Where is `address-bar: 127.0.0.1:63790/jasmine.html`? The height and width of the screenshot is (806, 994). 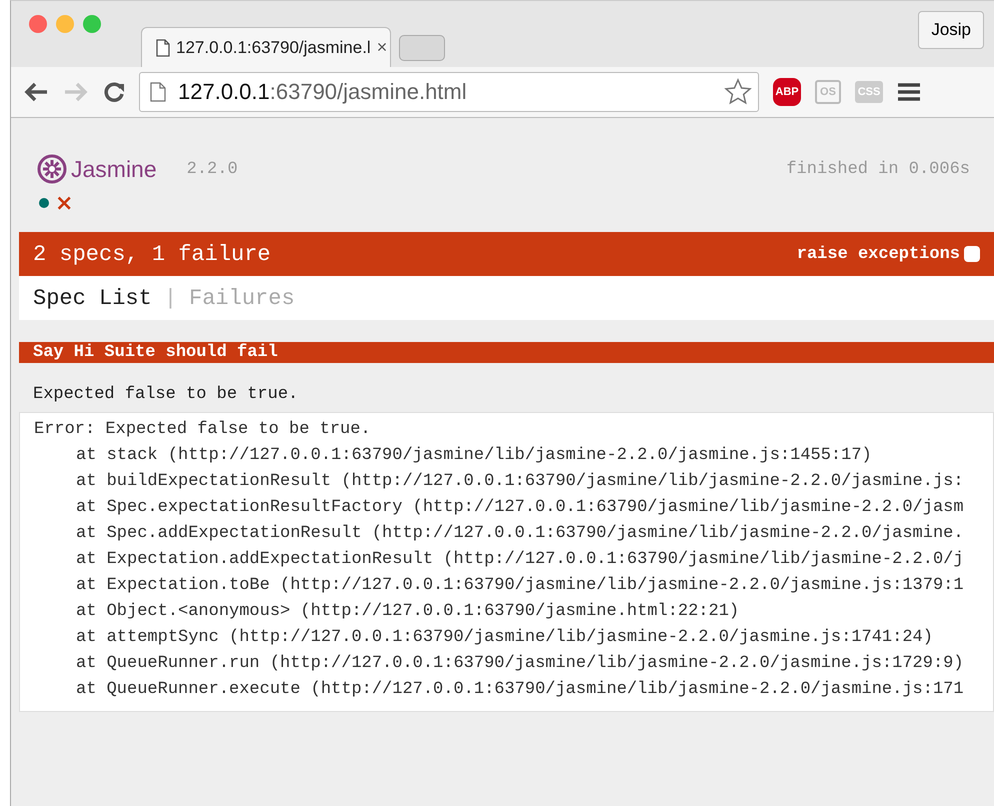 address-bar: 127.0.0.1:63790/jasmine.html is located at coordinates (449, 92).